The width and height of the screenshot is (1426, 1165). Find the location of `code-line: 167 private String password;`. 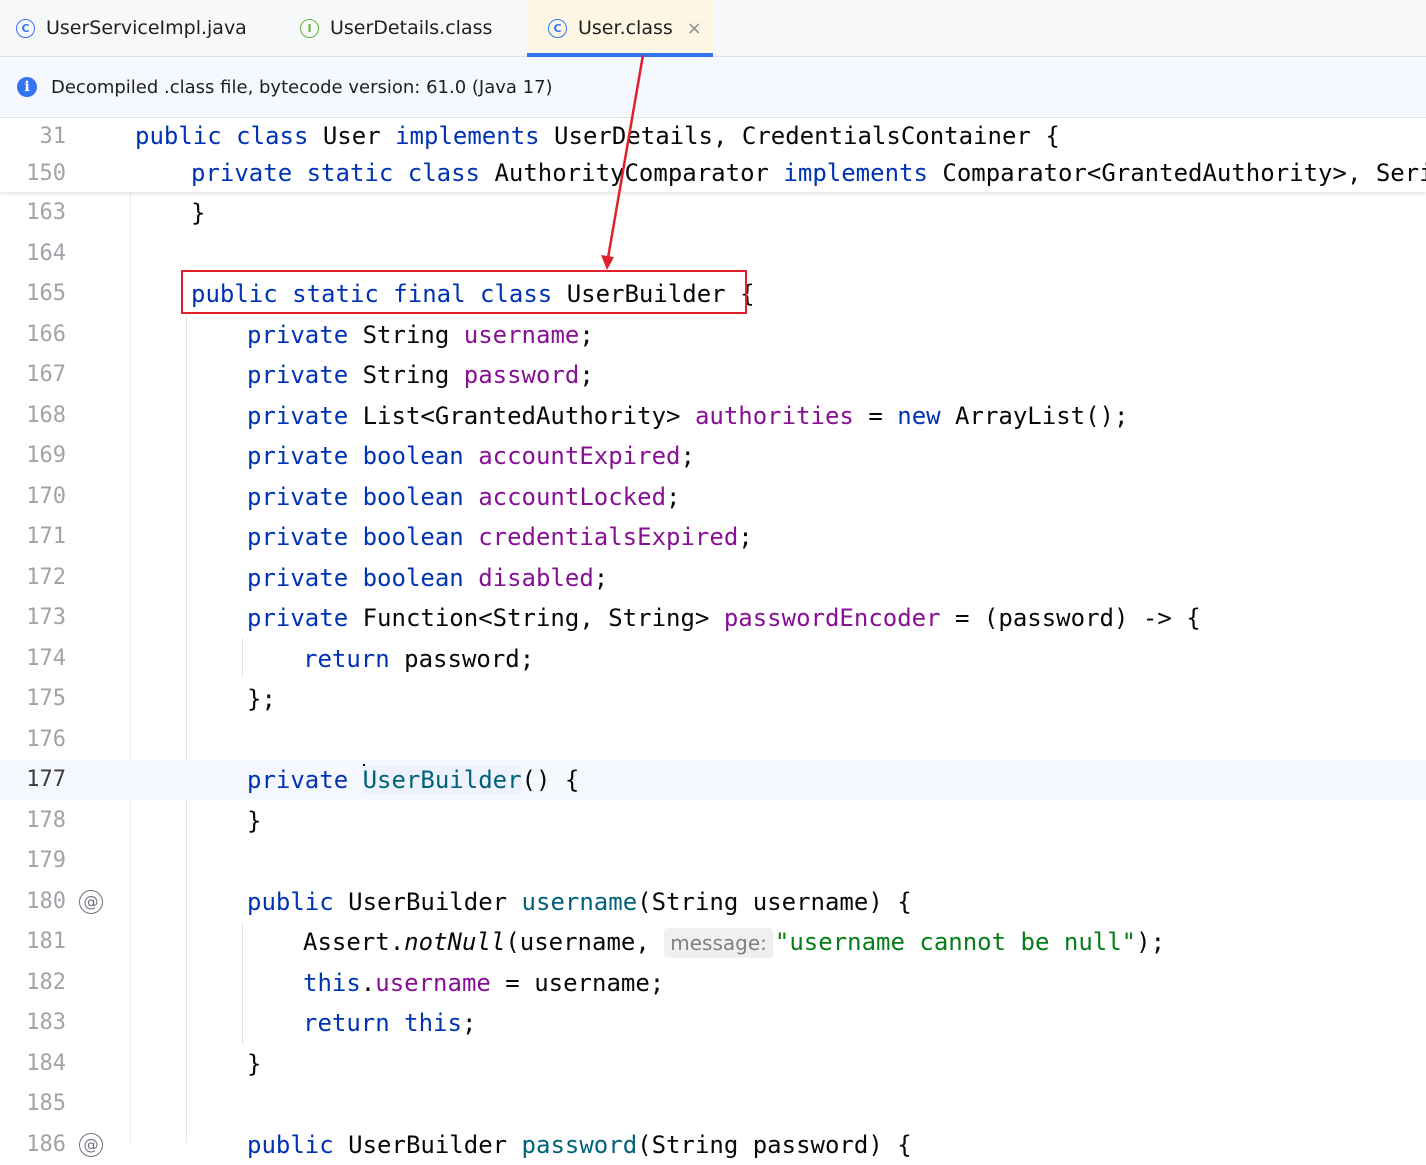

code-line: 167 private String password; is located at coordinates (713, 375).